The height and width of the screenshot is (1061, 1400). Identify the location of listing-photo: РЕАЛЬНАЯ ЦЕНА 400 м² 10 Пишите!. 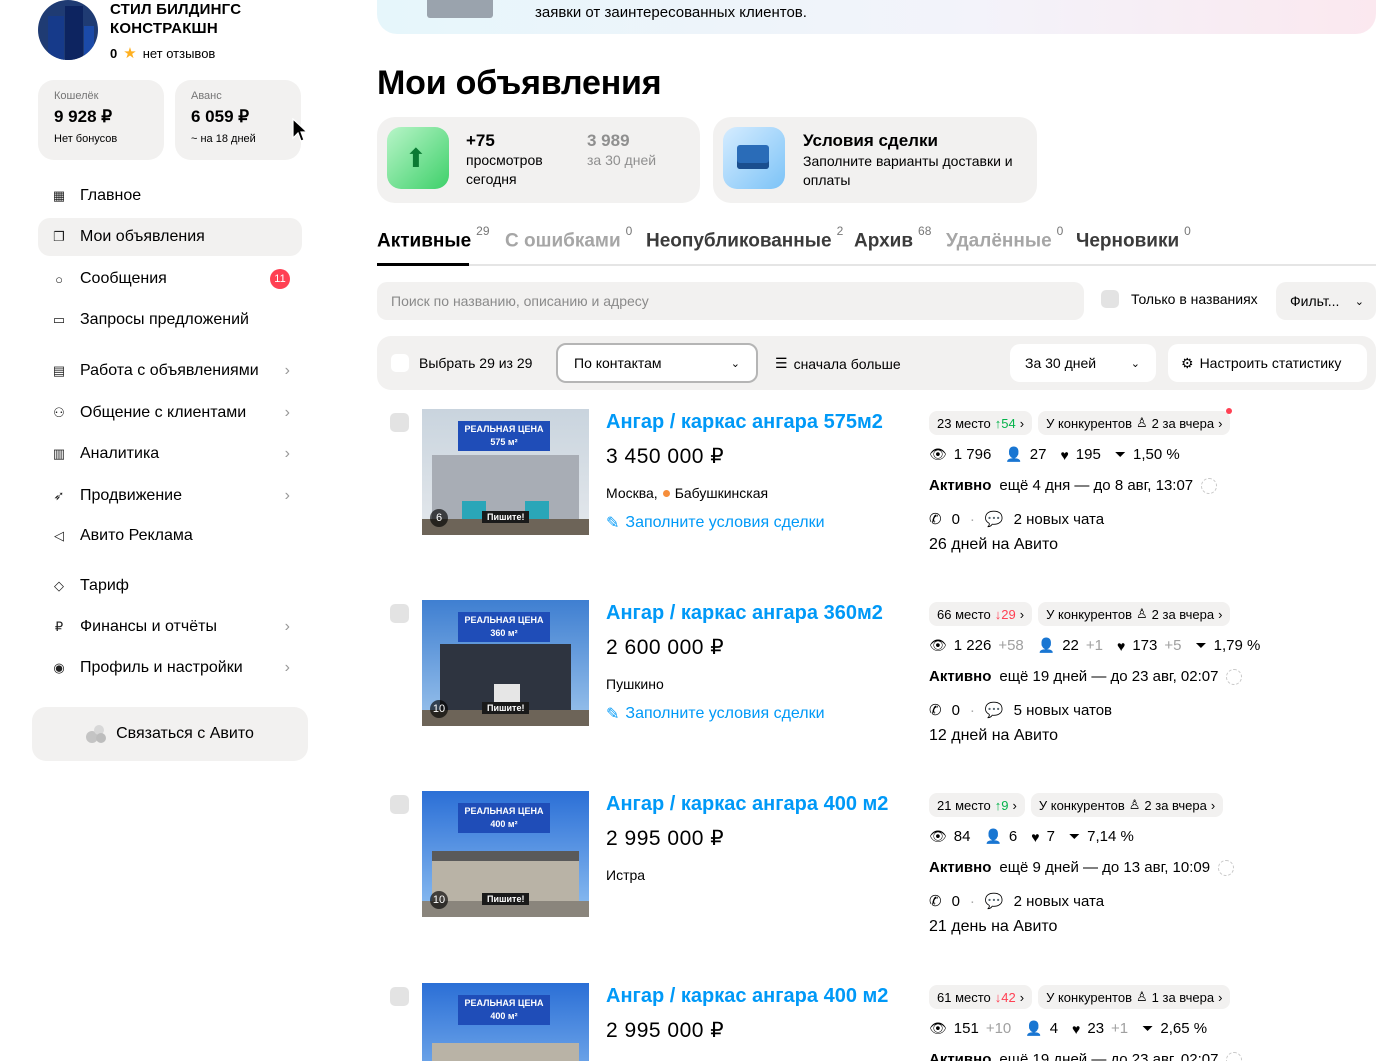
(505, 854).